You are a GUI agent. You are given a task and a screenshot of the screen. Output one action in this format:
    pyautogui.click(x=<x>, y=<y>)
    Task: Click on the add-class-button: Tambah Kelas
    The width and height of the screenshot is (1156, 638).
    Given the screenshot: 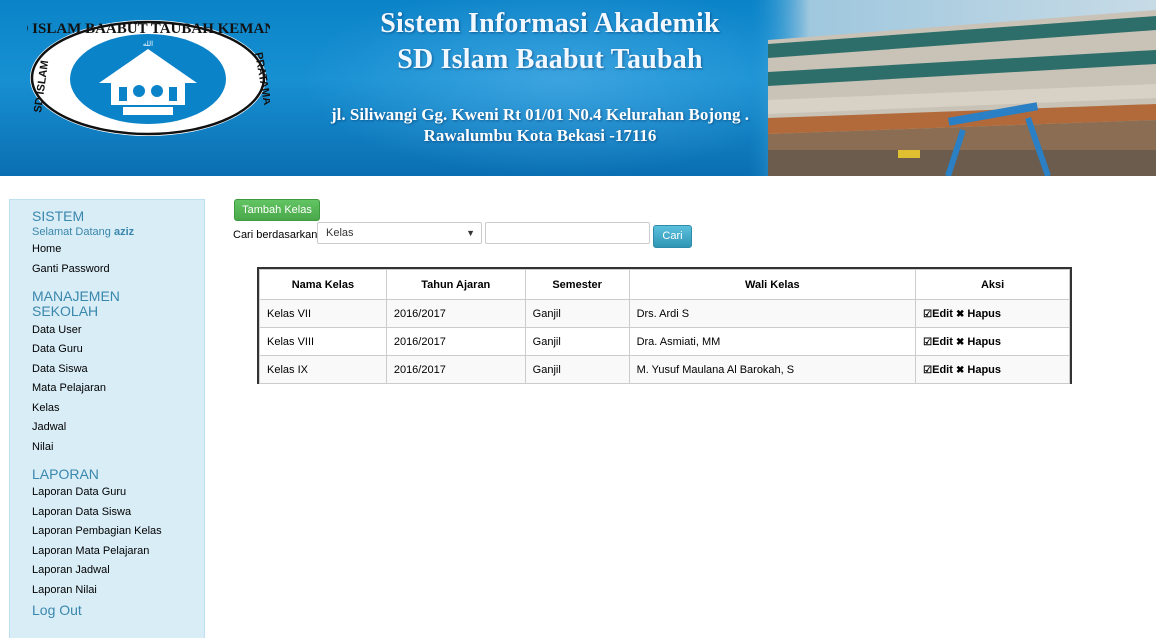 What is the action you would take?
    pyautogui.click(x=277, y=210)
    